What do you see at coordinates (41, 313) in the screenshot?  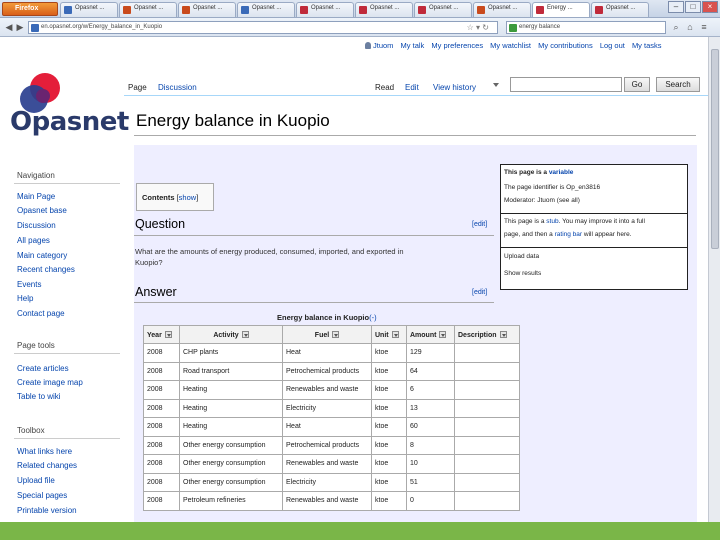 I see `sidebar-item-contact-page: Contact page` at bounding box center [41, 313].